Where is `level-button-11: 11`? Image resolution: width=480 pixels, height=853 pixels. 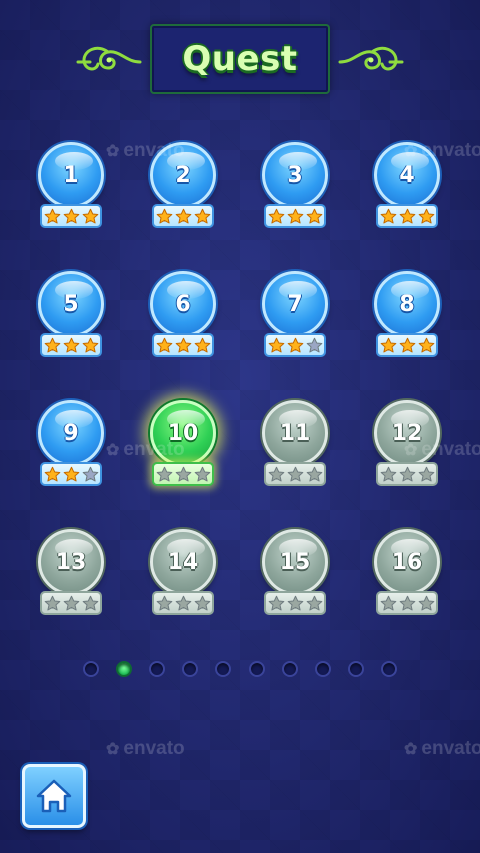 level-button-11: 11 is located at coordinates (295, 446).